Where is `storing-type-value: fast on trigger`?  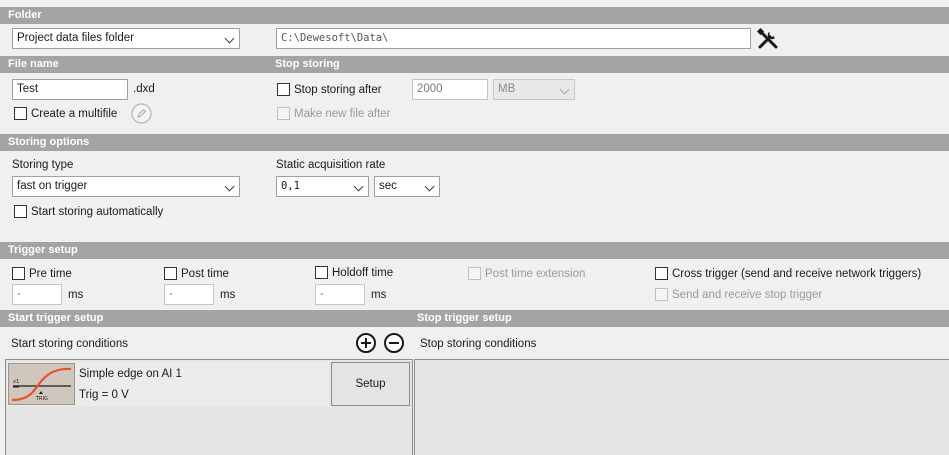 storing-type-value: fast on trigger is located at coordinates (52, 186).